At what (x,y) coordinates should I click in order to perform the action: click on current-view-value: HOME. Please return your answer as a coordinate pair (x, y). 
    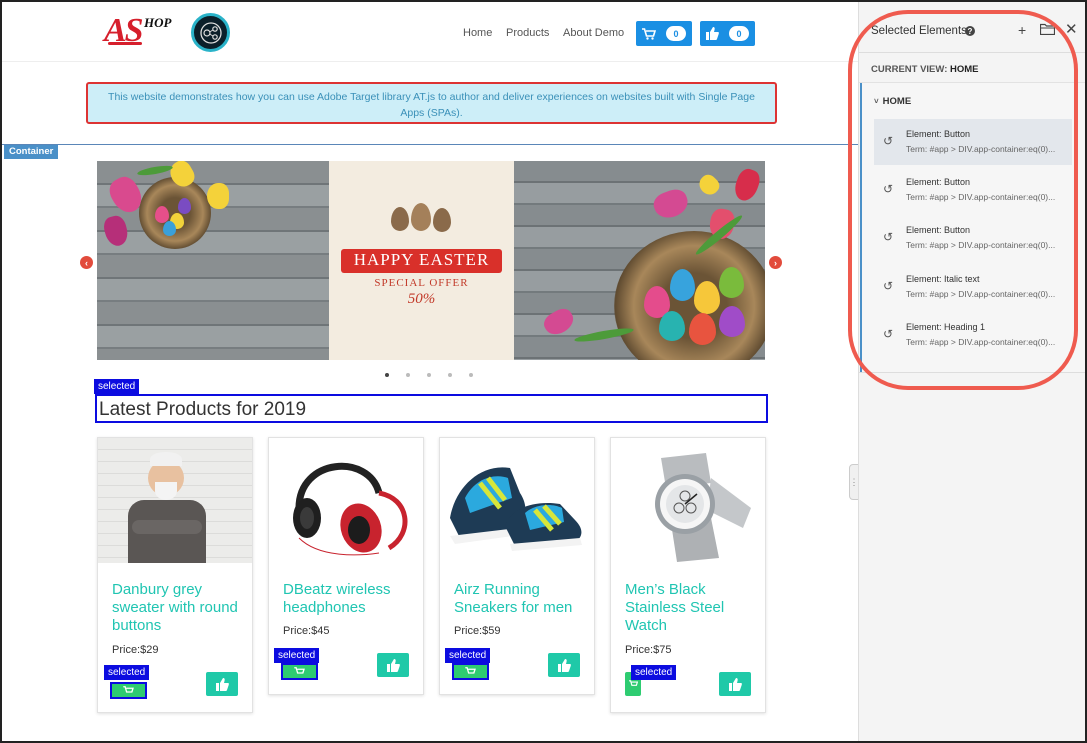
    Looking at the image, I should click on (964, 69).